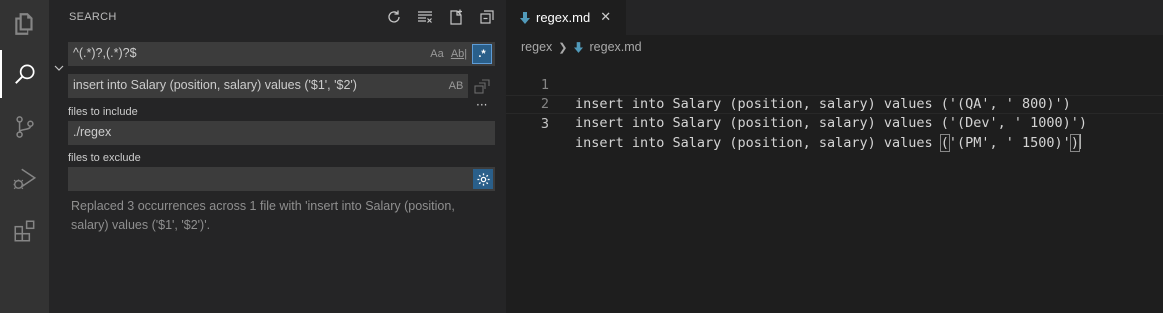  I want to click on use-exclude-settings-button, so click(483, 179).